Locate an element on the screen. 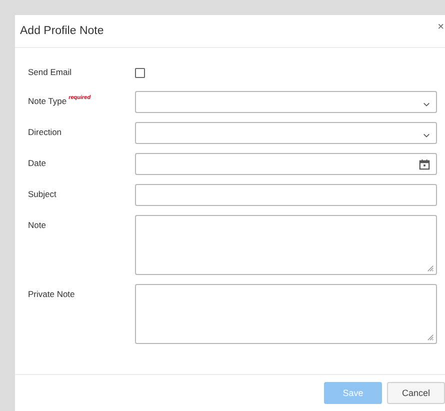 This screenshot has height=411, width=445. subject-input is located at coordinates (286, 195).